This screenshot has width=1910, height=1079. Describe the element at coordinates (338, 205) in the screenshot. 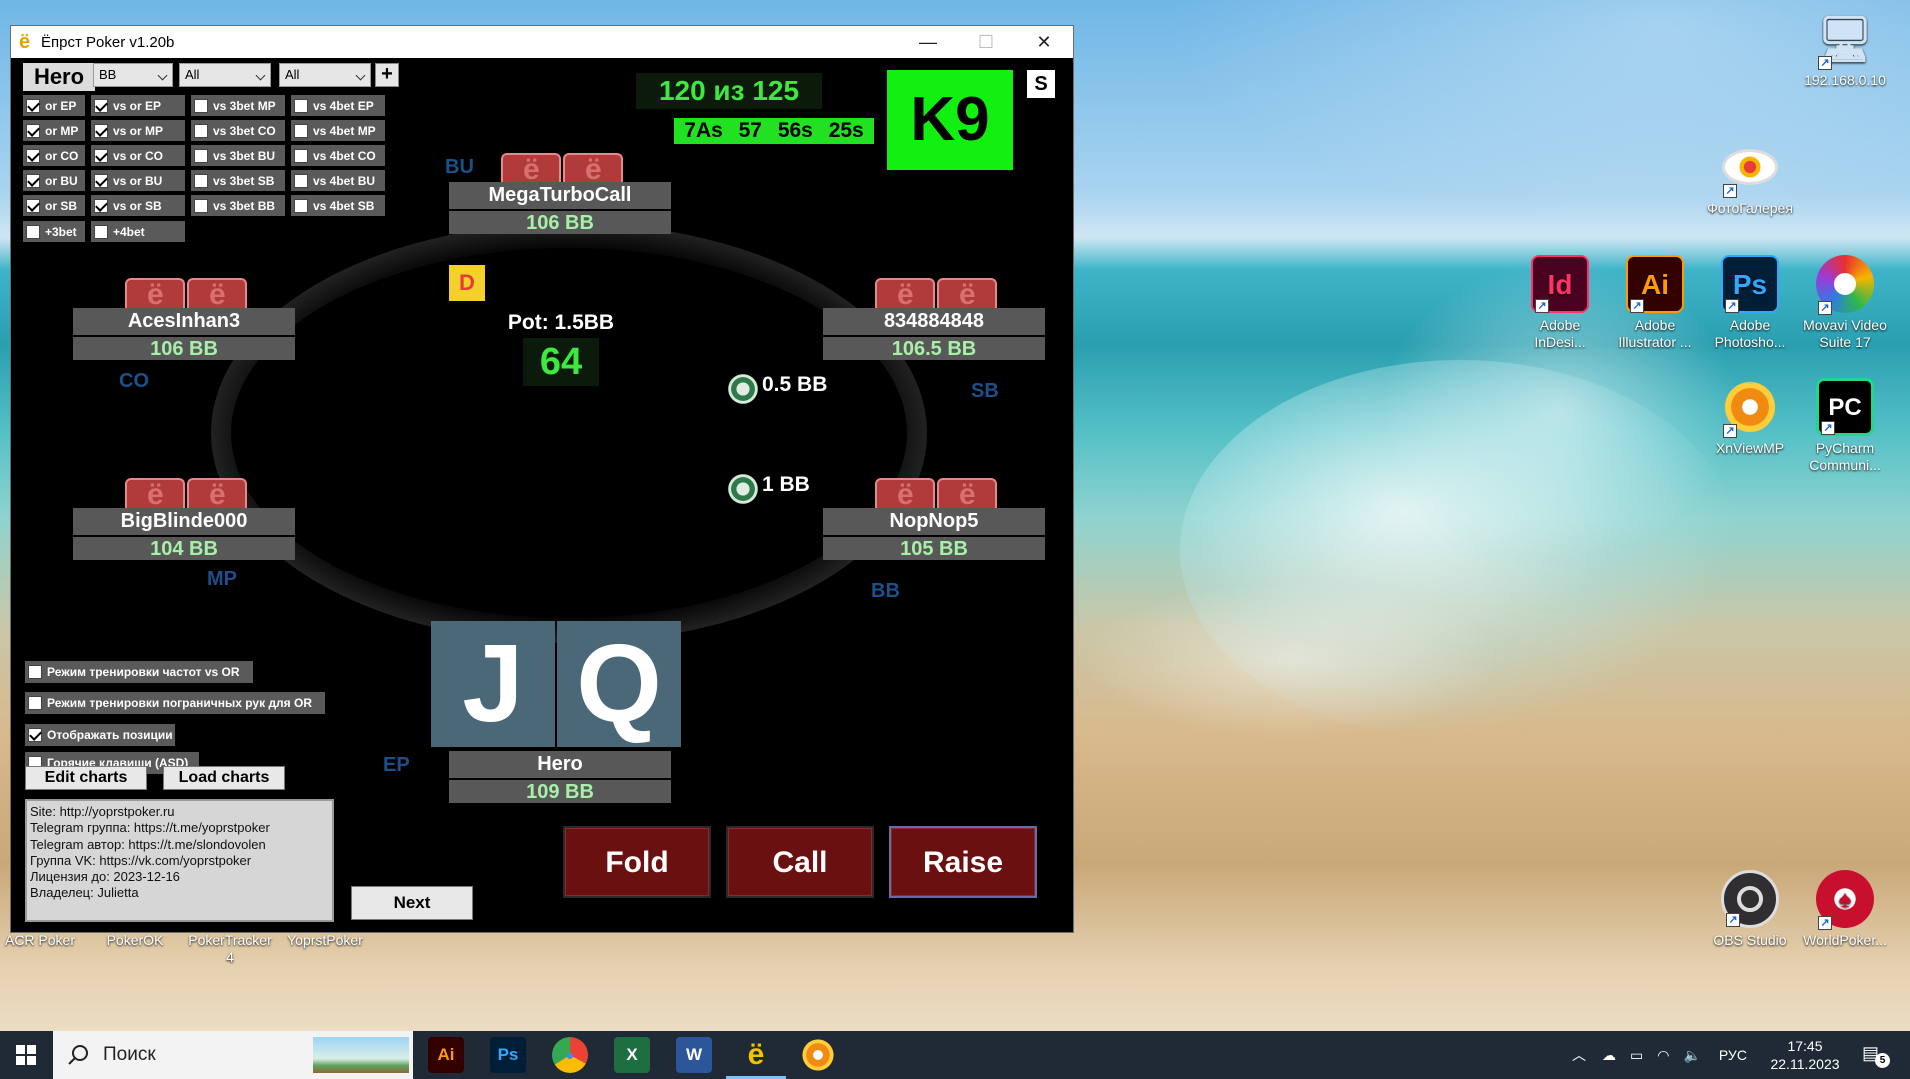

I see `checkbox-vs-4bet-sb: vs 4bet SB` at that location.